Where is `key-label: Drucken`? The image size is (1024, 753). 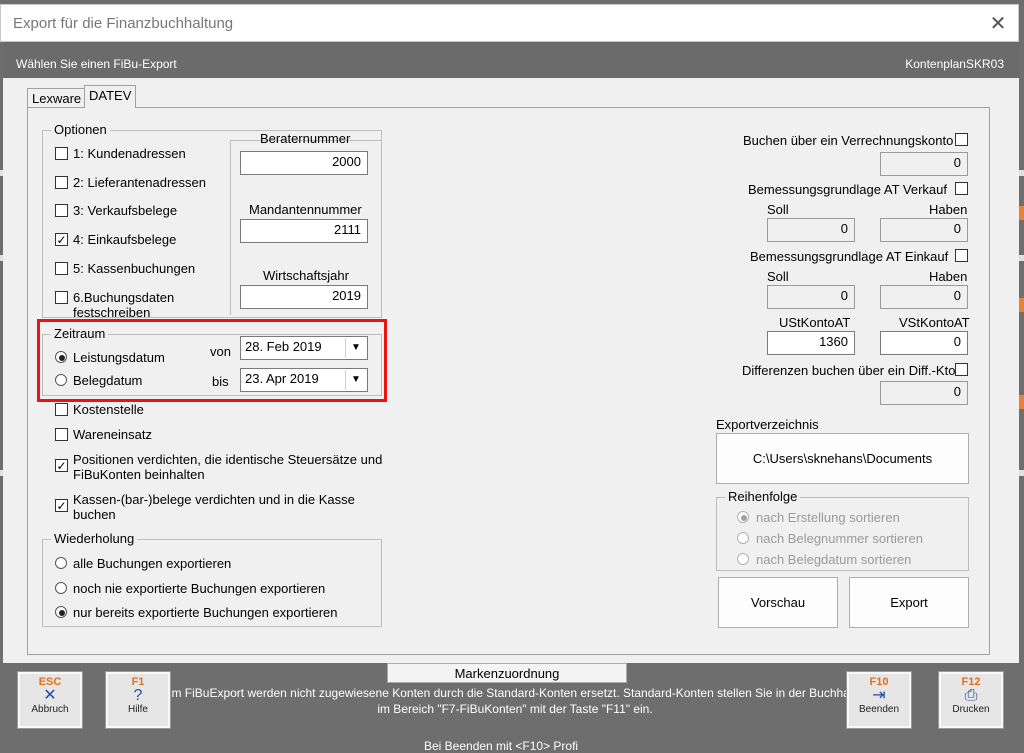
key-label: Drucken is located at coordinates (971, 709).